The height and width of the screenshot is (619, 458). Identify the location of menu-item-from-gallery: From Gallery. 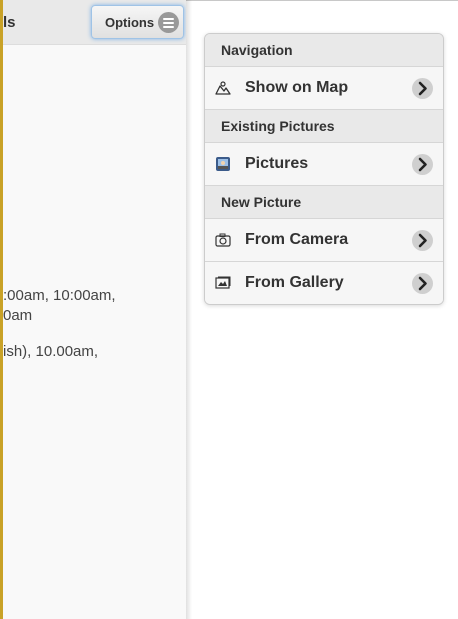
(324, 283).